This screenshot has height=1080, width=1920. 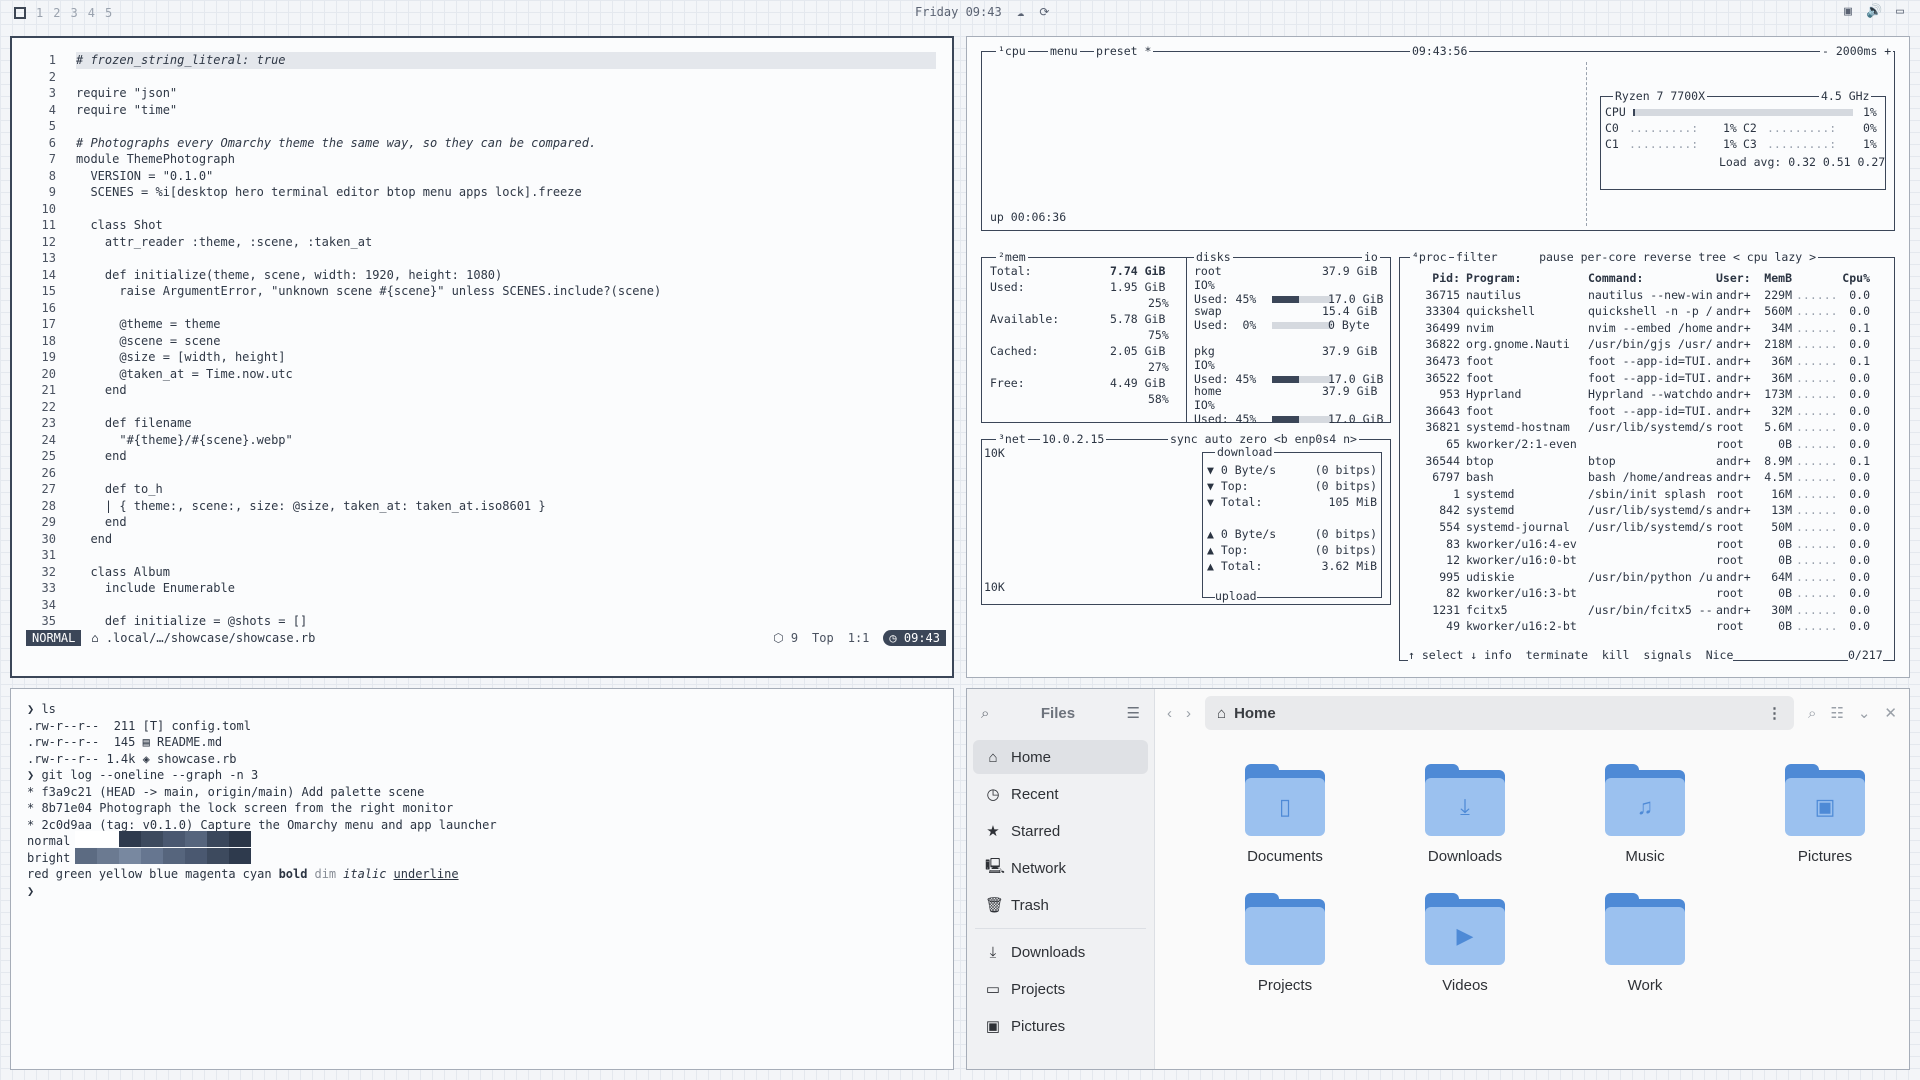 What do you see at coordinates (1020, 12) in the screenshot?
I see `cloud-icon: ☁` at bounding box center [1020, 12].